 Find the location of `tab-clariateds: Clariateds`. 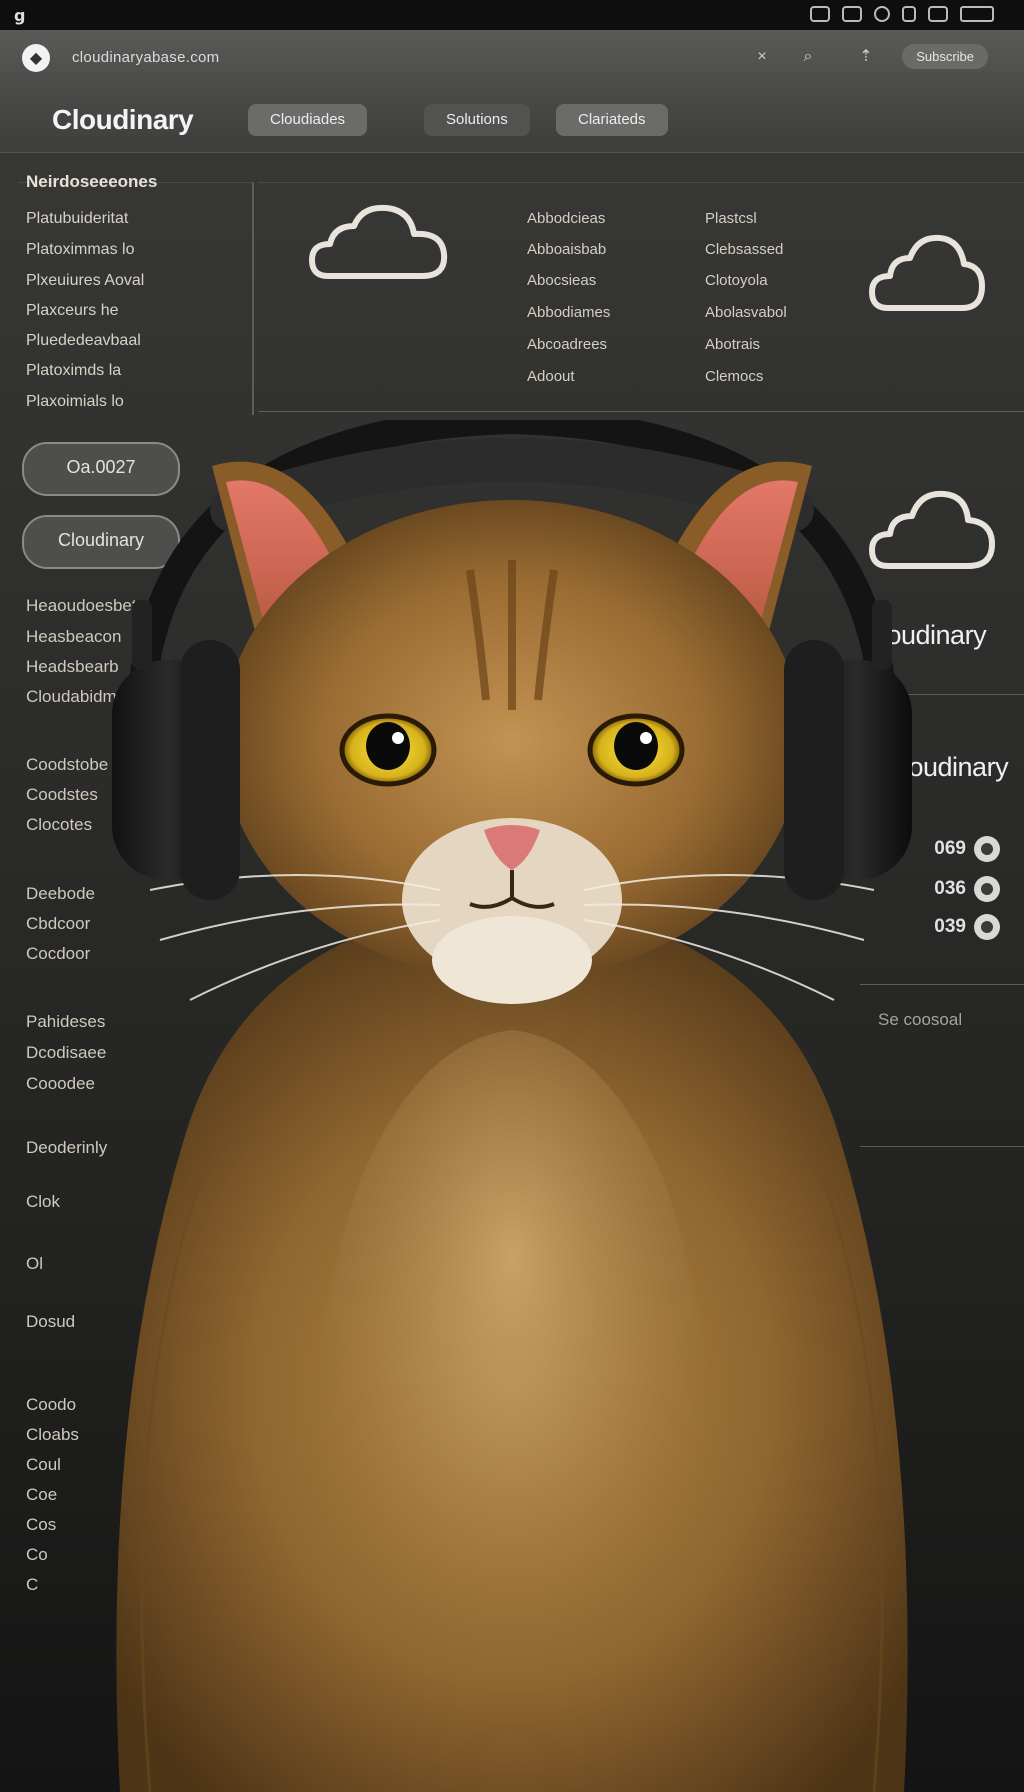

tab-clariateds: Clariateds is located at coordinates (612, 120).